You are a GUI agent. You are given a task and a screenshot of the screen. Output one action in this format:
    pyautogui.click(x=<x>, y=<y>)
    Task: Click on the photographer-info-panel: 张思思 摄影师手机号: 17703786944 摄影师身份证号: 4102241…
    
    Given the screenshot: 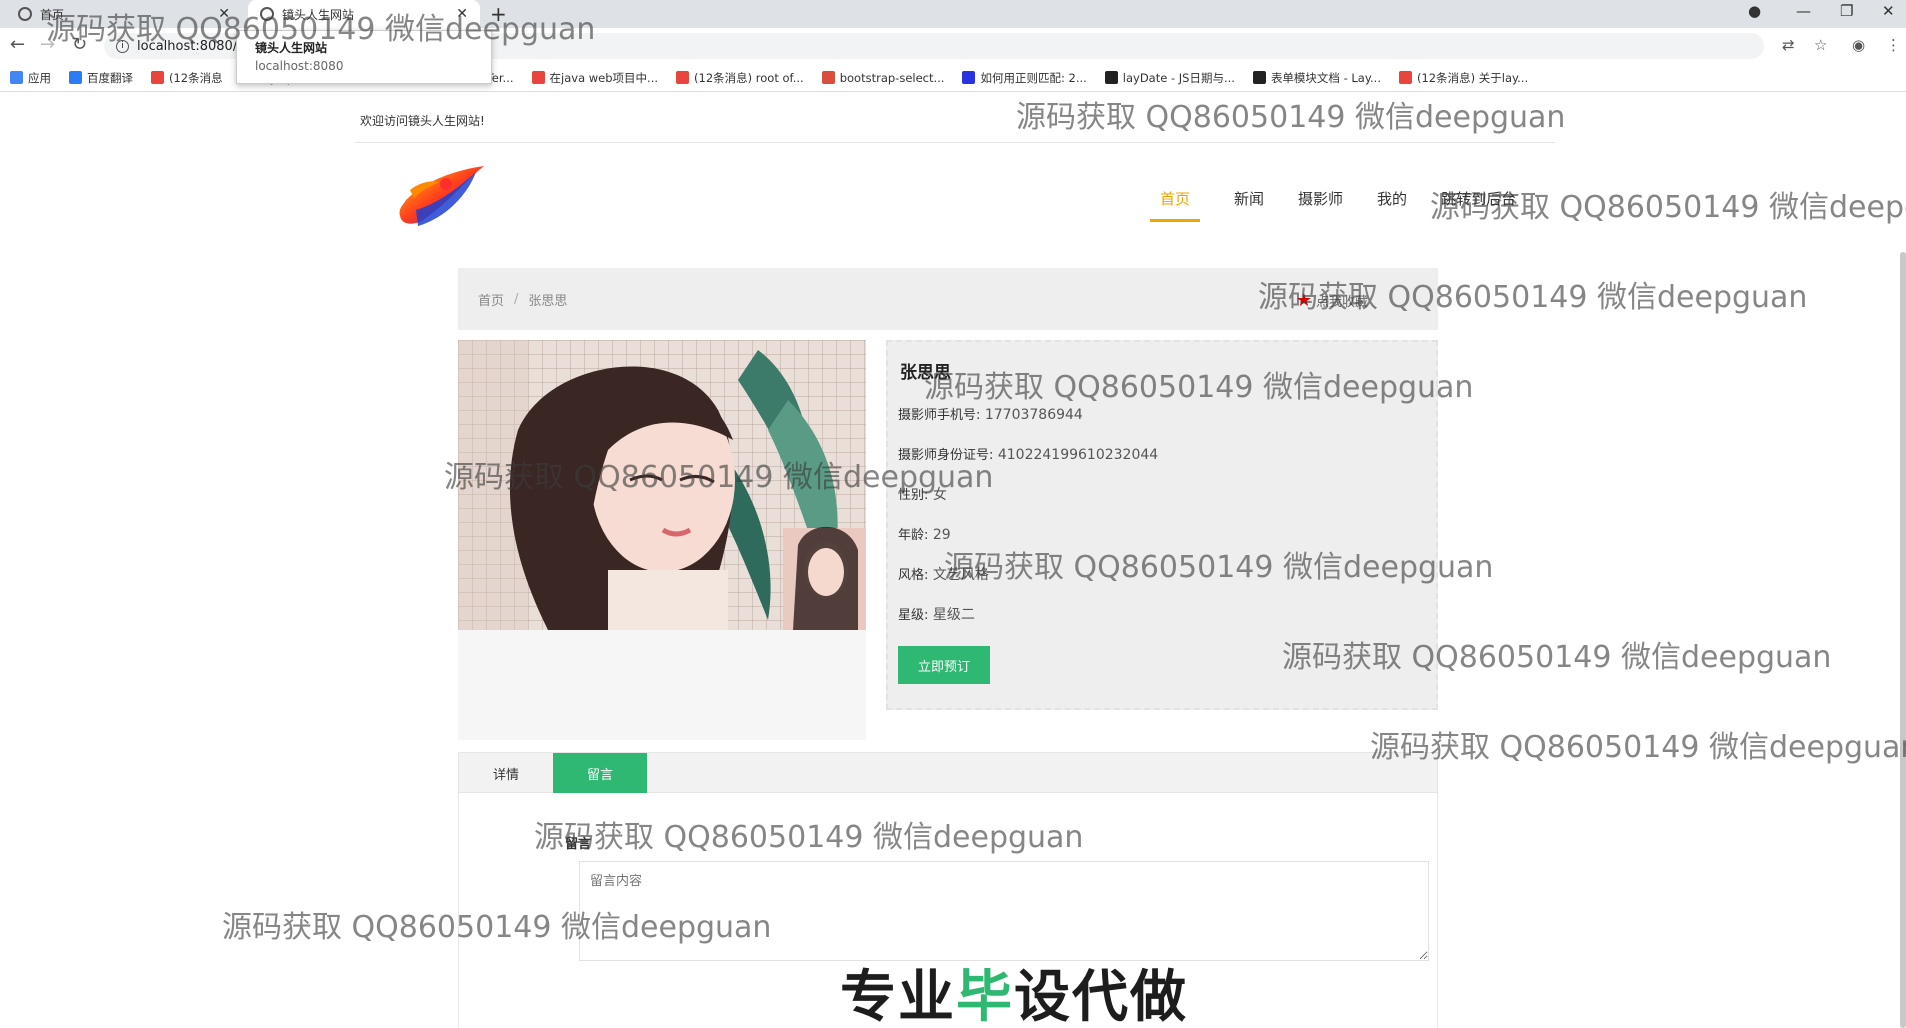 What is the action you would take?
    pyautogui.click(x=1162, y=525)
    